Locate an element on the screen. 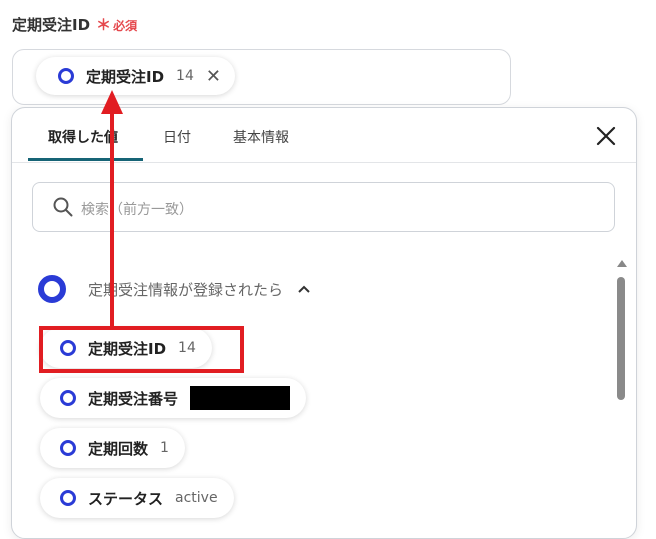 The image size is (656, 539). list-item-teiki-number: 定期受注番号 is located at coordinates (173, 398).